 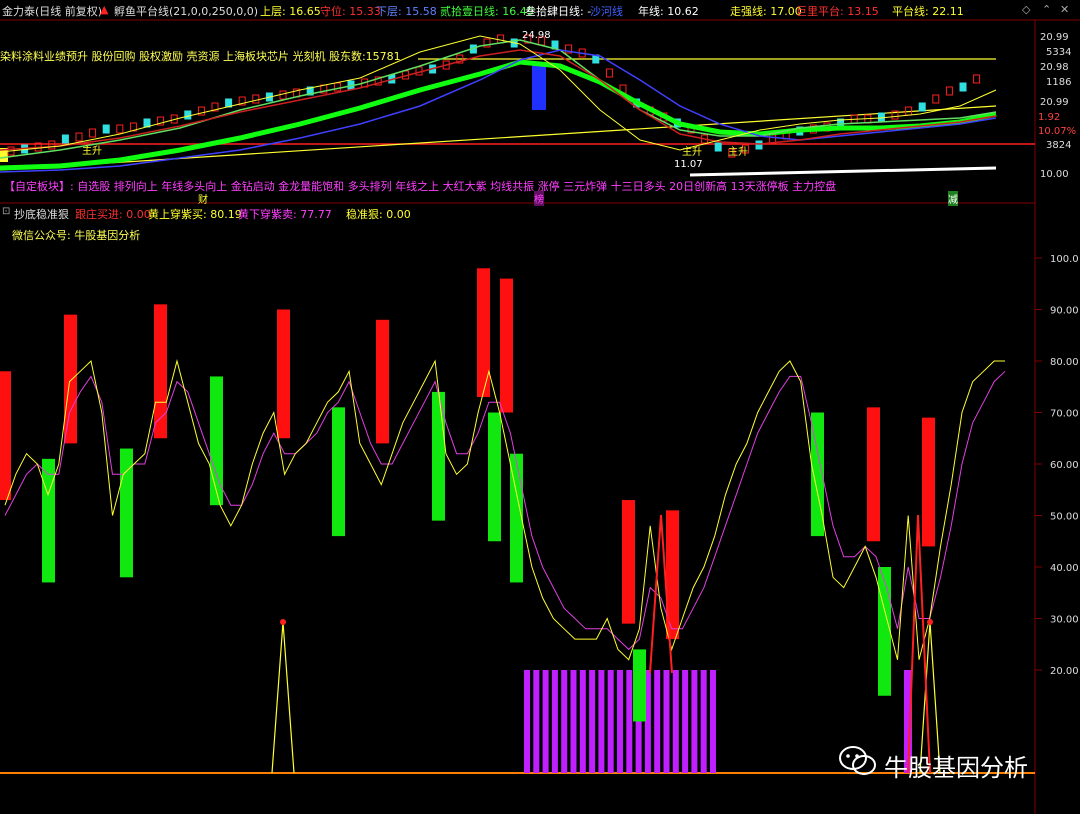 I want to click on giant-value: 巨里平台: 13.15, so click(x=837, y=11).